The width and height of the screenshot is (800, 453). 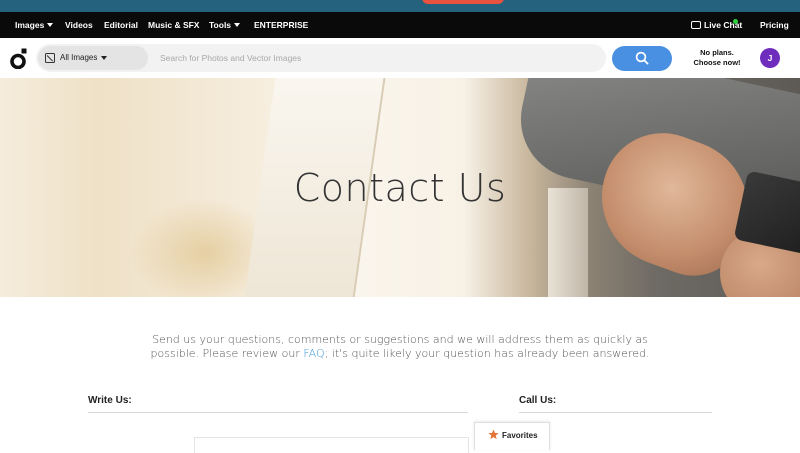 I want to click on nav-videos-label: Videos, so click(x=79, y=25).